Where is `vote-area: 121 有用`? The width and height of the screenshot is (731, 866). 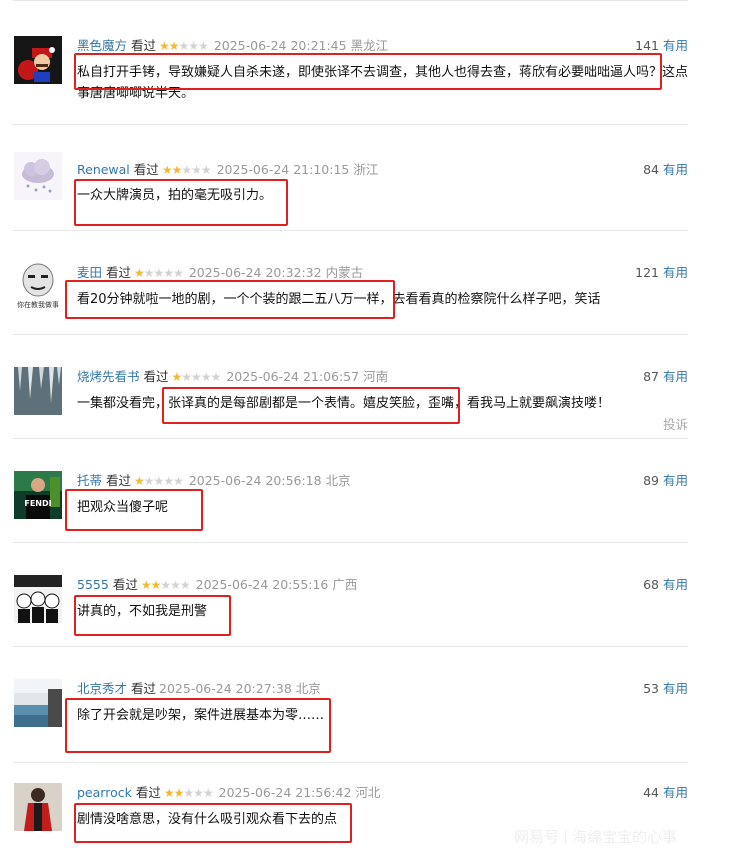
vote-area: 121 有用 is located at coordinates (661, 273).